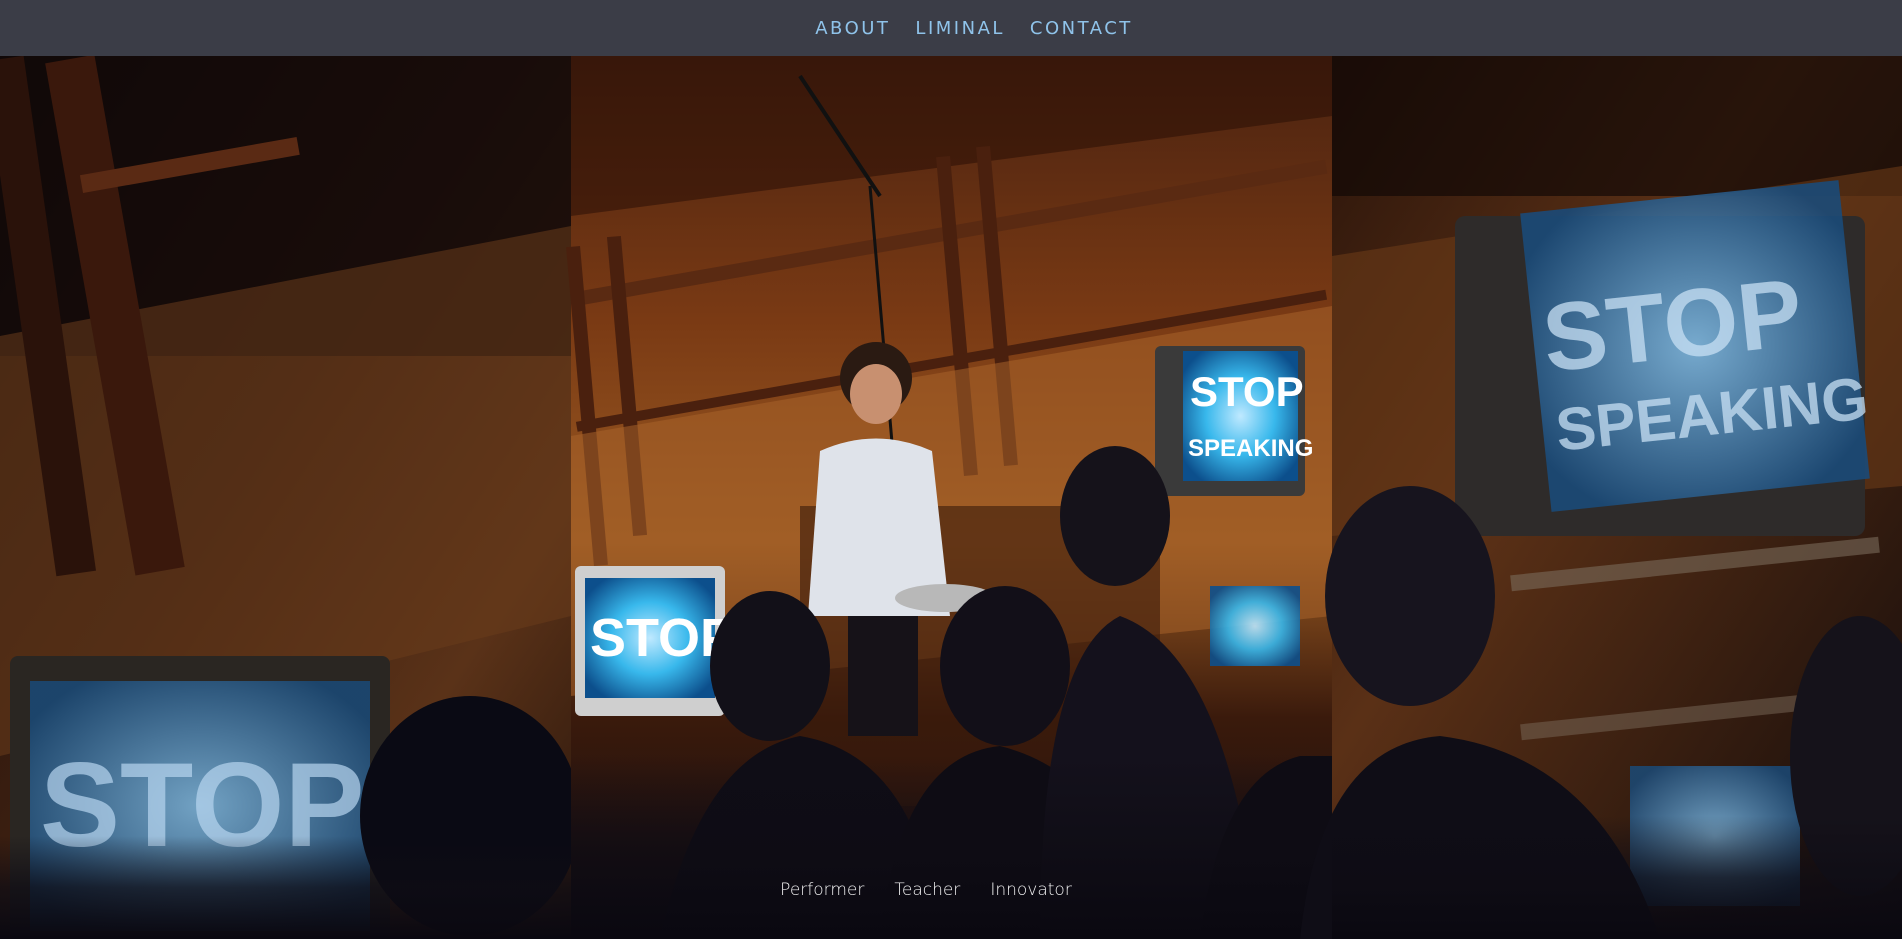 This screenshot has width=1902, height=939. Describe the element at coordinates (1247, 391) in the screenshot. I see `right-screen-stop-text: STOP` at that location.